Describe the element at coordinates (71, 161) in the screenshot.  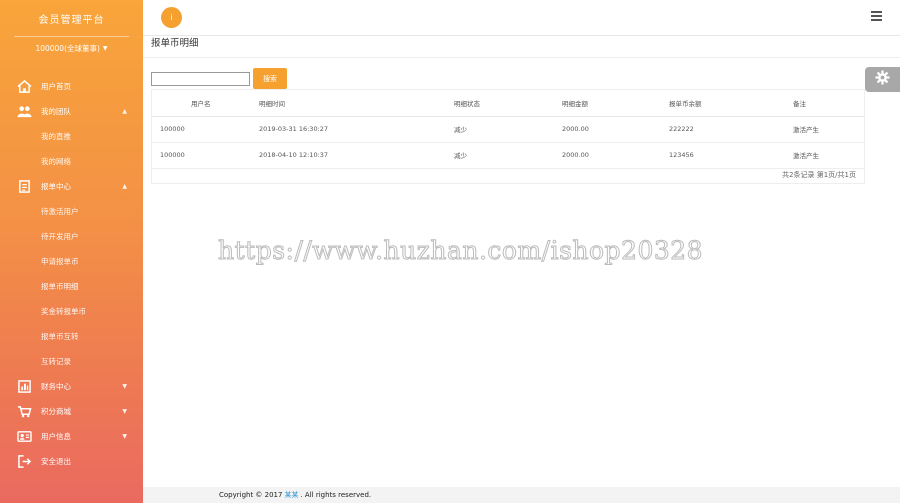
I see `sidebar-subitem: 我的网络` at that location.